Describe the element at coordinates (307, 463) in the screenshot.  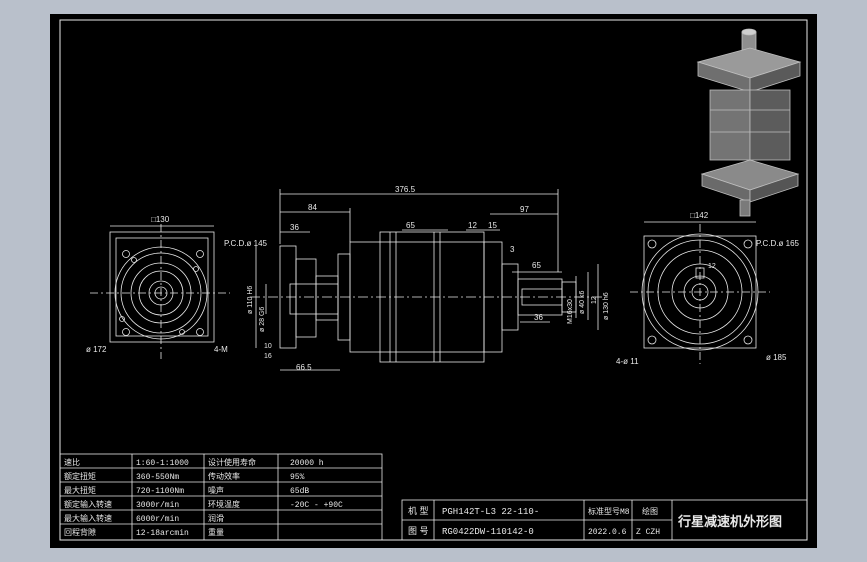
I see `spec-cell: 20000 h` at that location.